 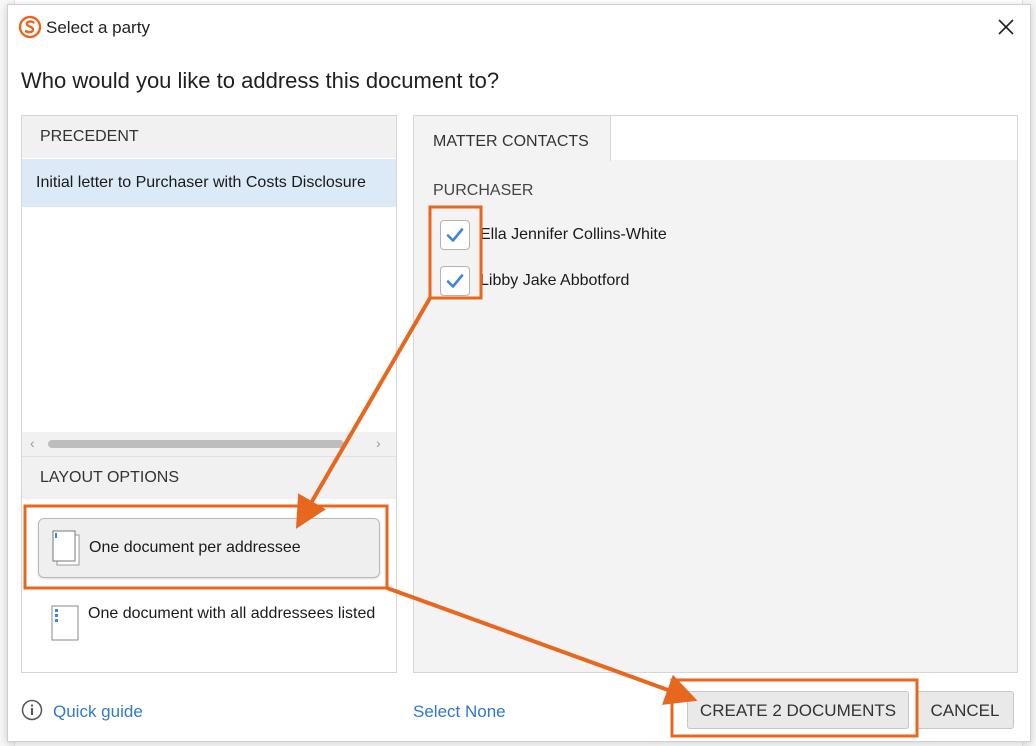 I want to click on tab-matter-contacts-label: MATTER CONTACTS, so click(x=511, y=141).